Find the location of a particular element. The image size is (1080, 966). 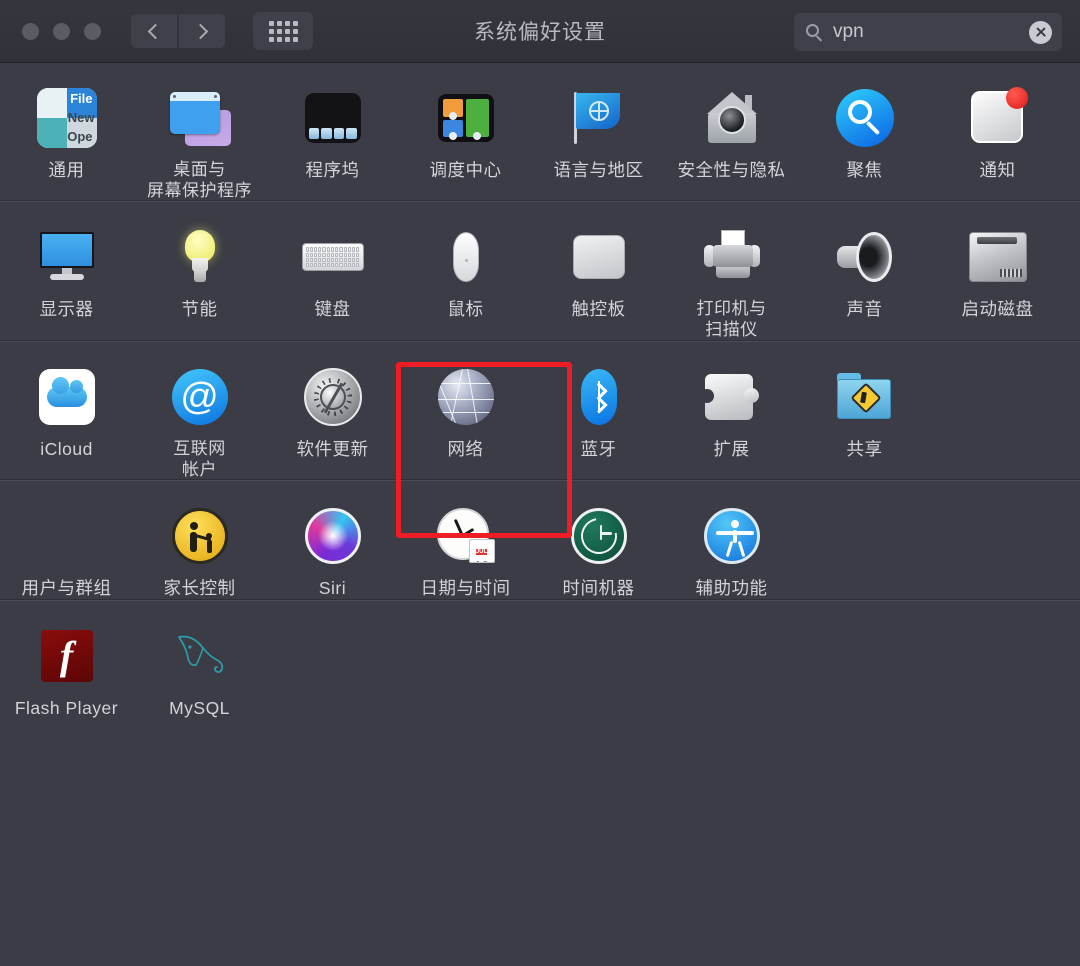

pref-item-accessibility: 辅助功能 is located at coordinates (731, 540).